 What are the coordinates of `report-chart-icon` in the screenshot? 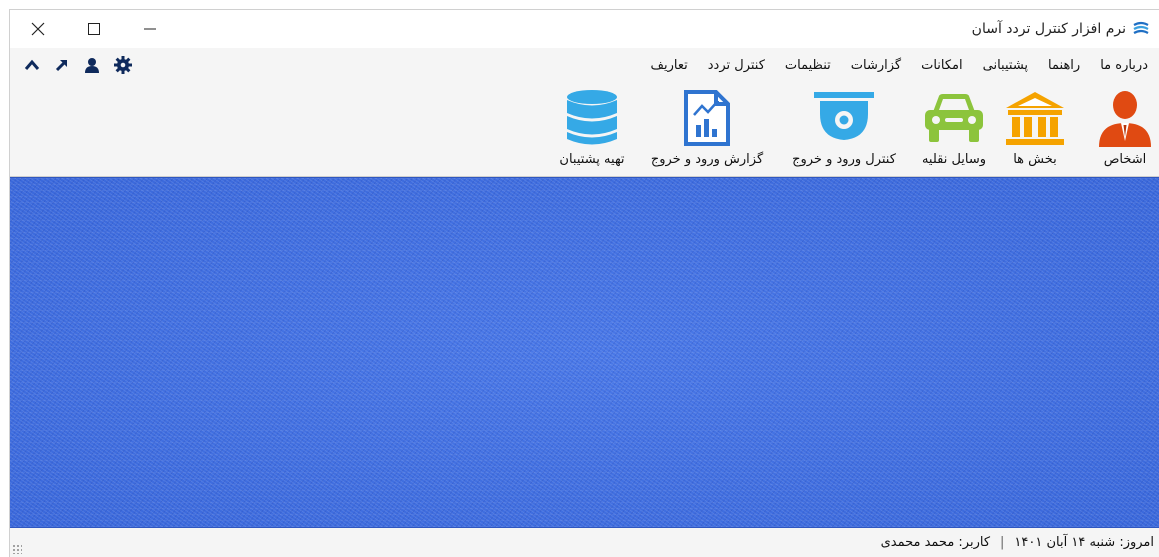 It's located at (707, 118).